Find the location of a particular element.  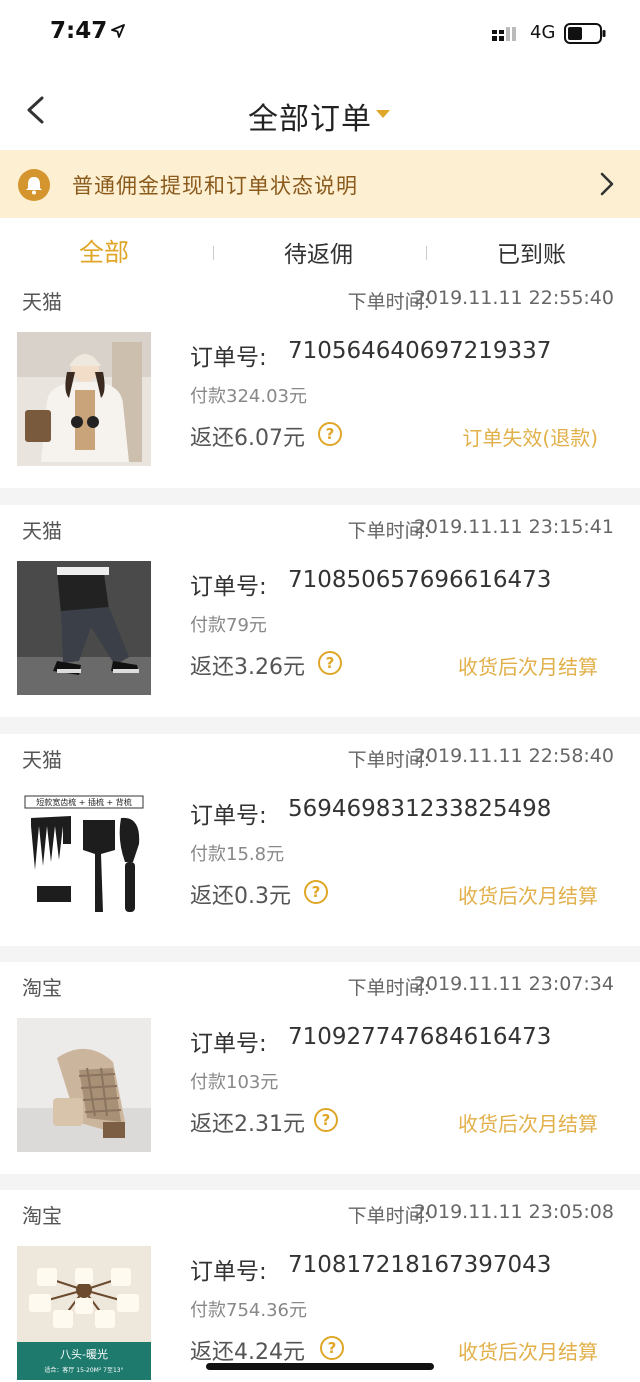

order-number: 710817218167397043 is located at coordinates (420, 1265).